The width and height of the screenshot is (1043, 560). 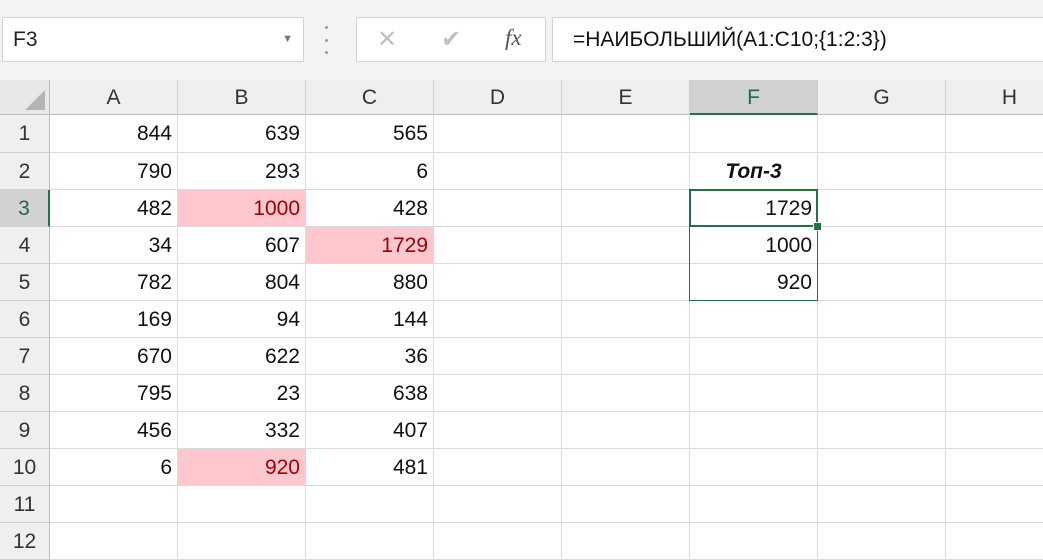 What do you see at coordinates (451, 39) in the screenshot?
I see `check-icon: ✔` at bounding box center [451, 39].